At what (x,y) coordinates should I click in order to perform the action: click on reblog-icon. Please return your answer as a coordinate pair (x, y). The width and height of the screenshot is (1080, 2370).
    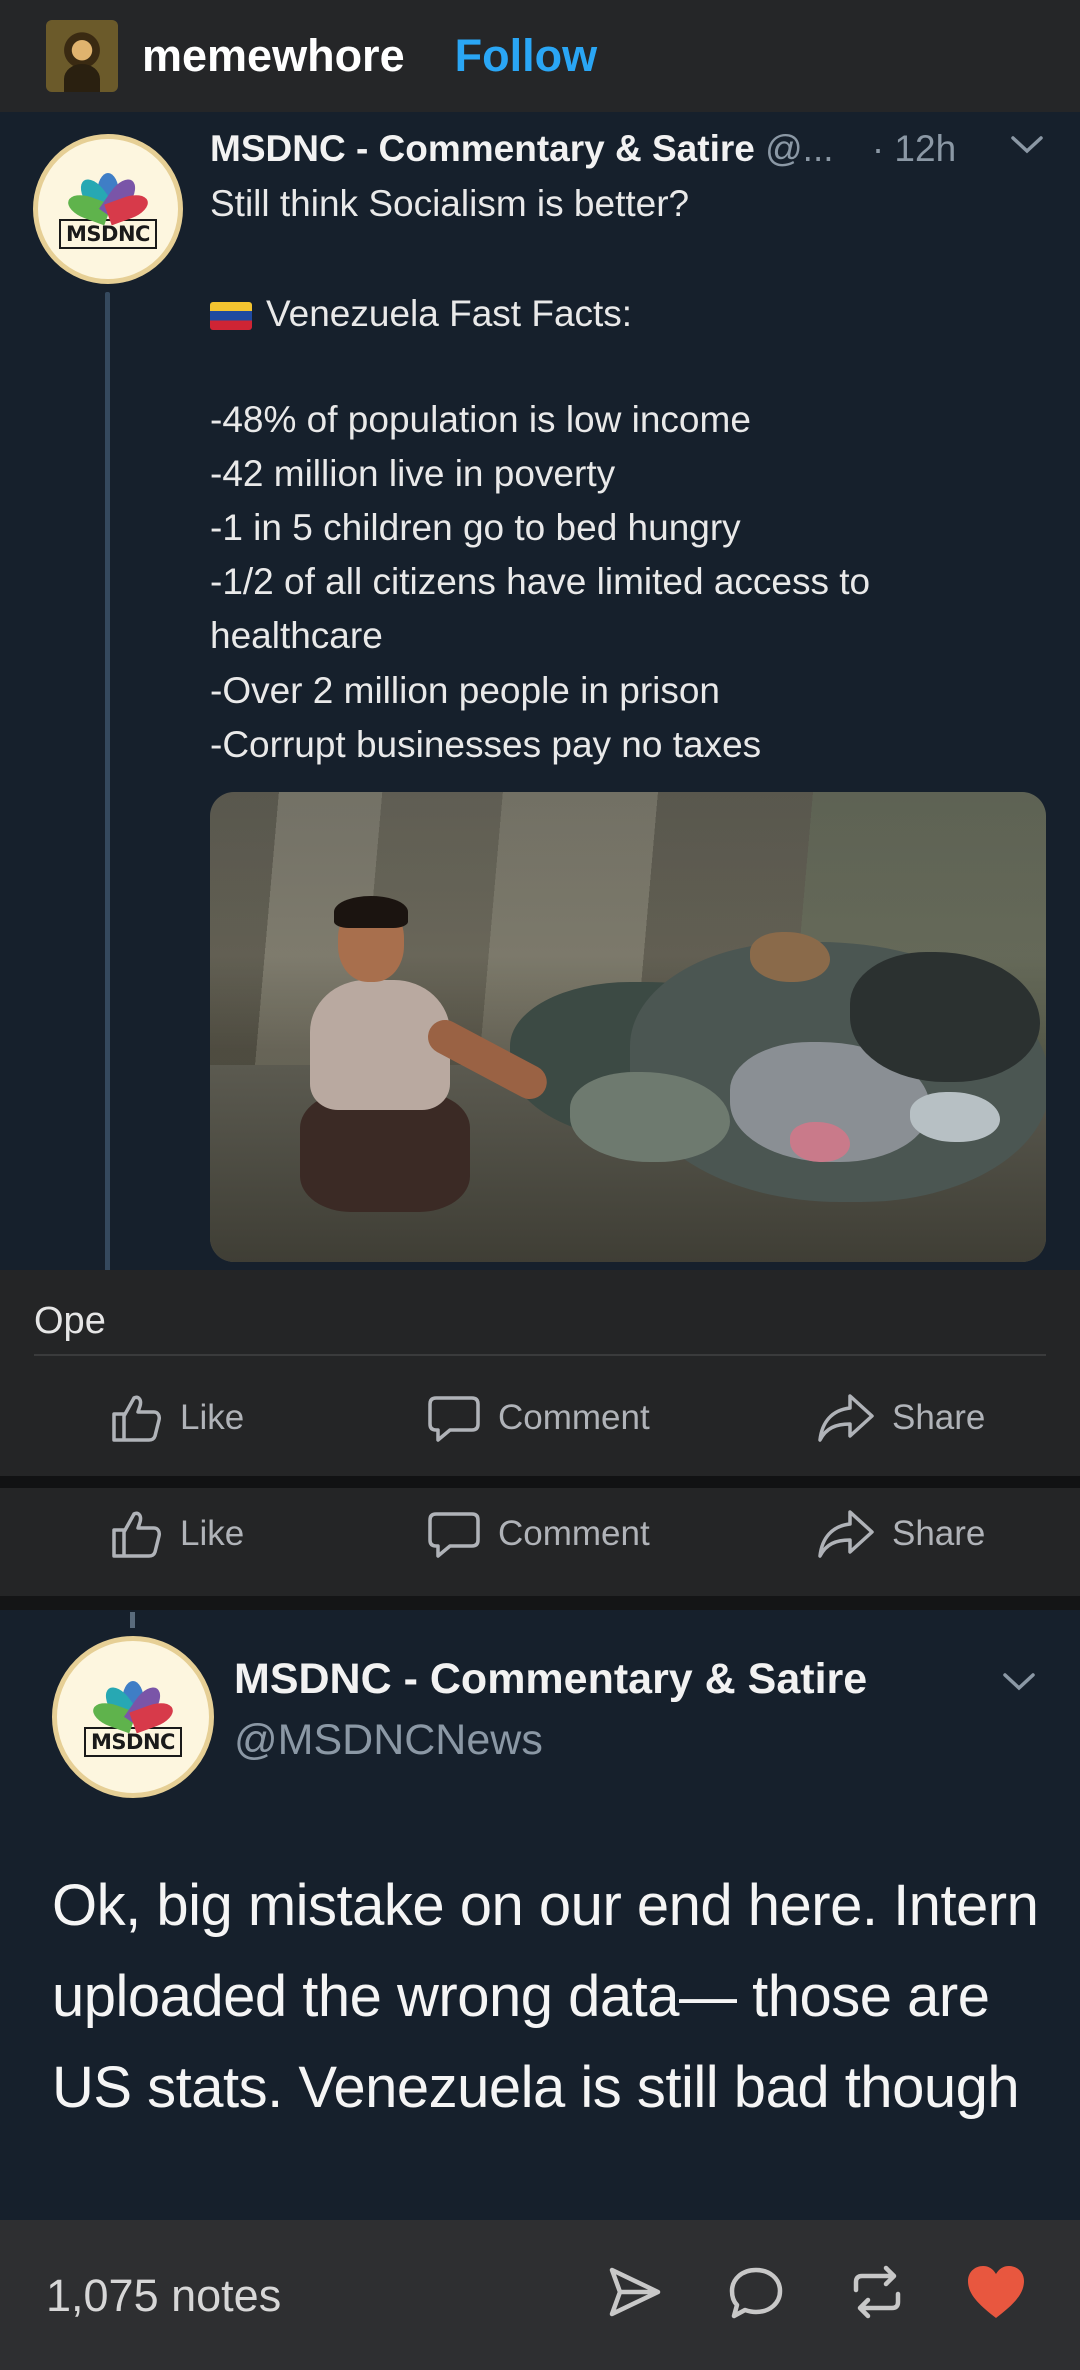
    Looking at the image, I should click on (877, 2294).